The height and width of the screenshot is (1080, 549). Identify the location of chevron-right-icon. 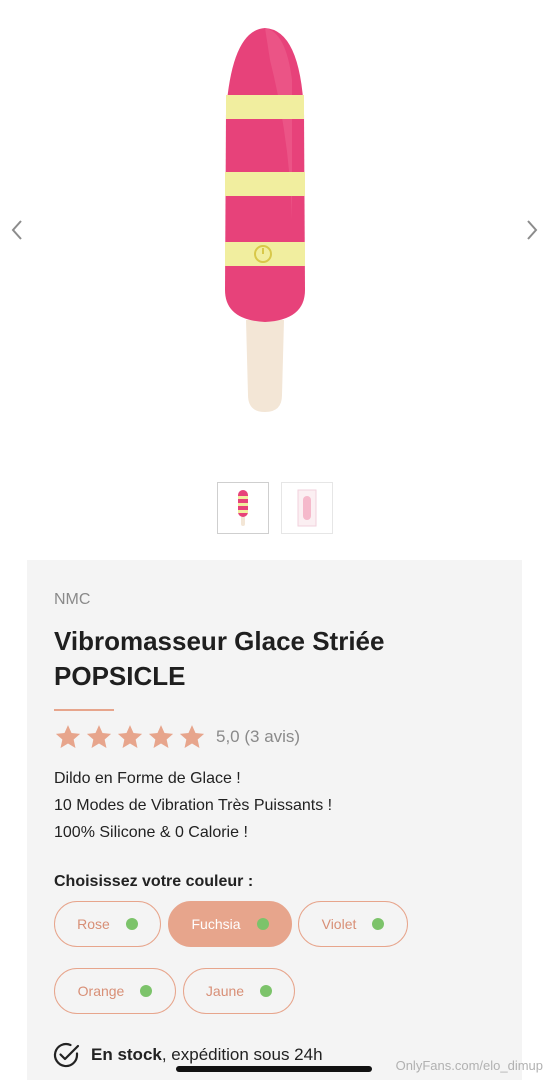
(532, 230).